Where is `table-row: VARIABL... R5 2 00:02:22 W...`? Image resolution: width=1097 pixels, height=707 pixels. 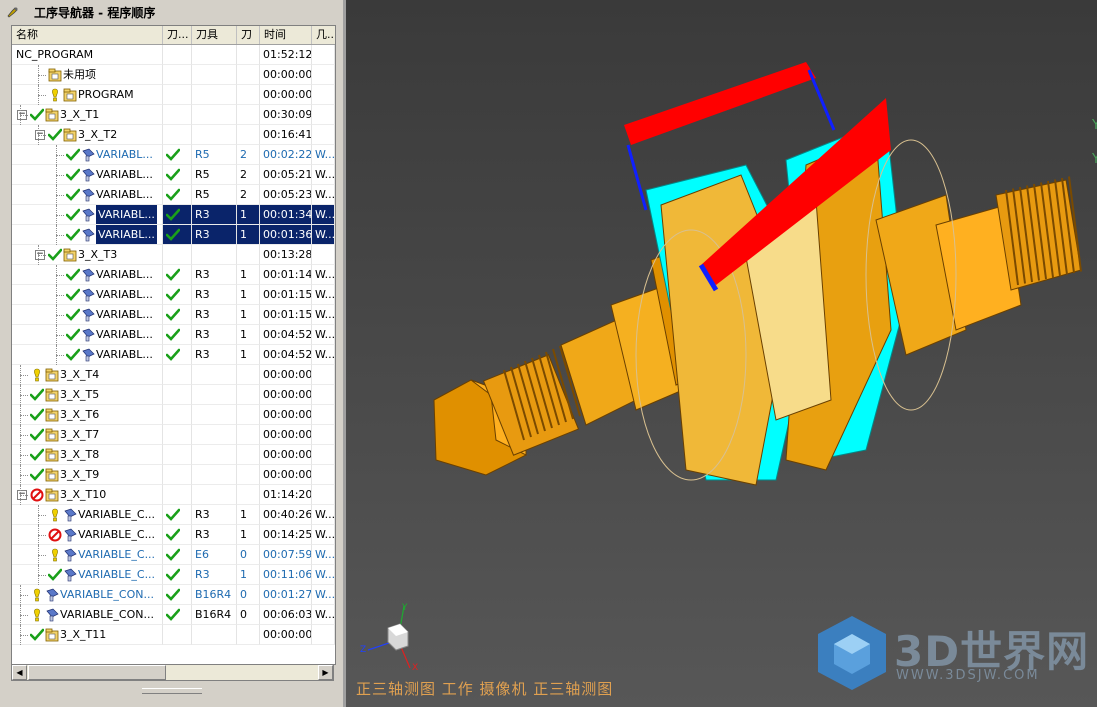
table-row: VARIABL... R5 2 00:02:22 W... is located at coordinates (173, 155).